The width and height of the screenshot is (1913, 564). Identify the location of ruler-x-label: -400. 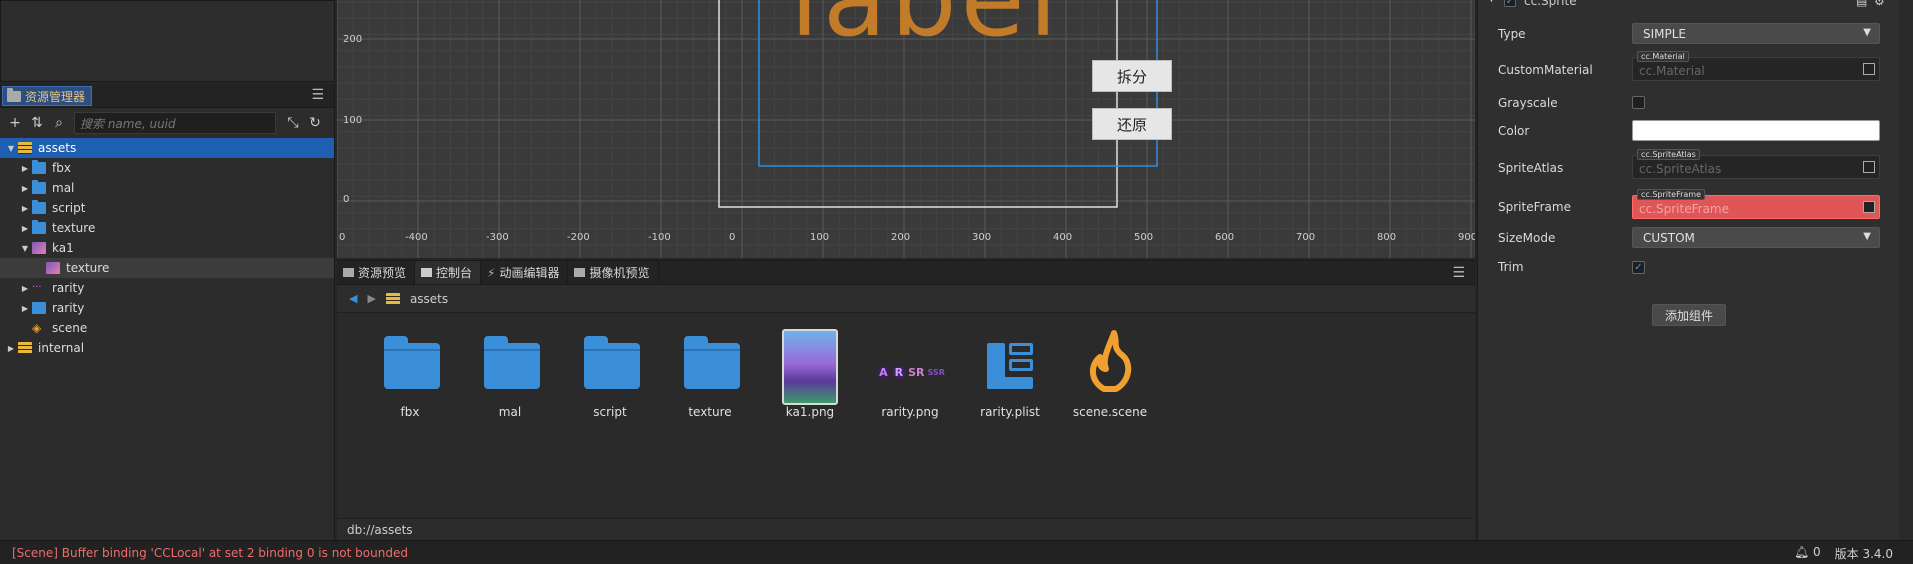
(416, 237).